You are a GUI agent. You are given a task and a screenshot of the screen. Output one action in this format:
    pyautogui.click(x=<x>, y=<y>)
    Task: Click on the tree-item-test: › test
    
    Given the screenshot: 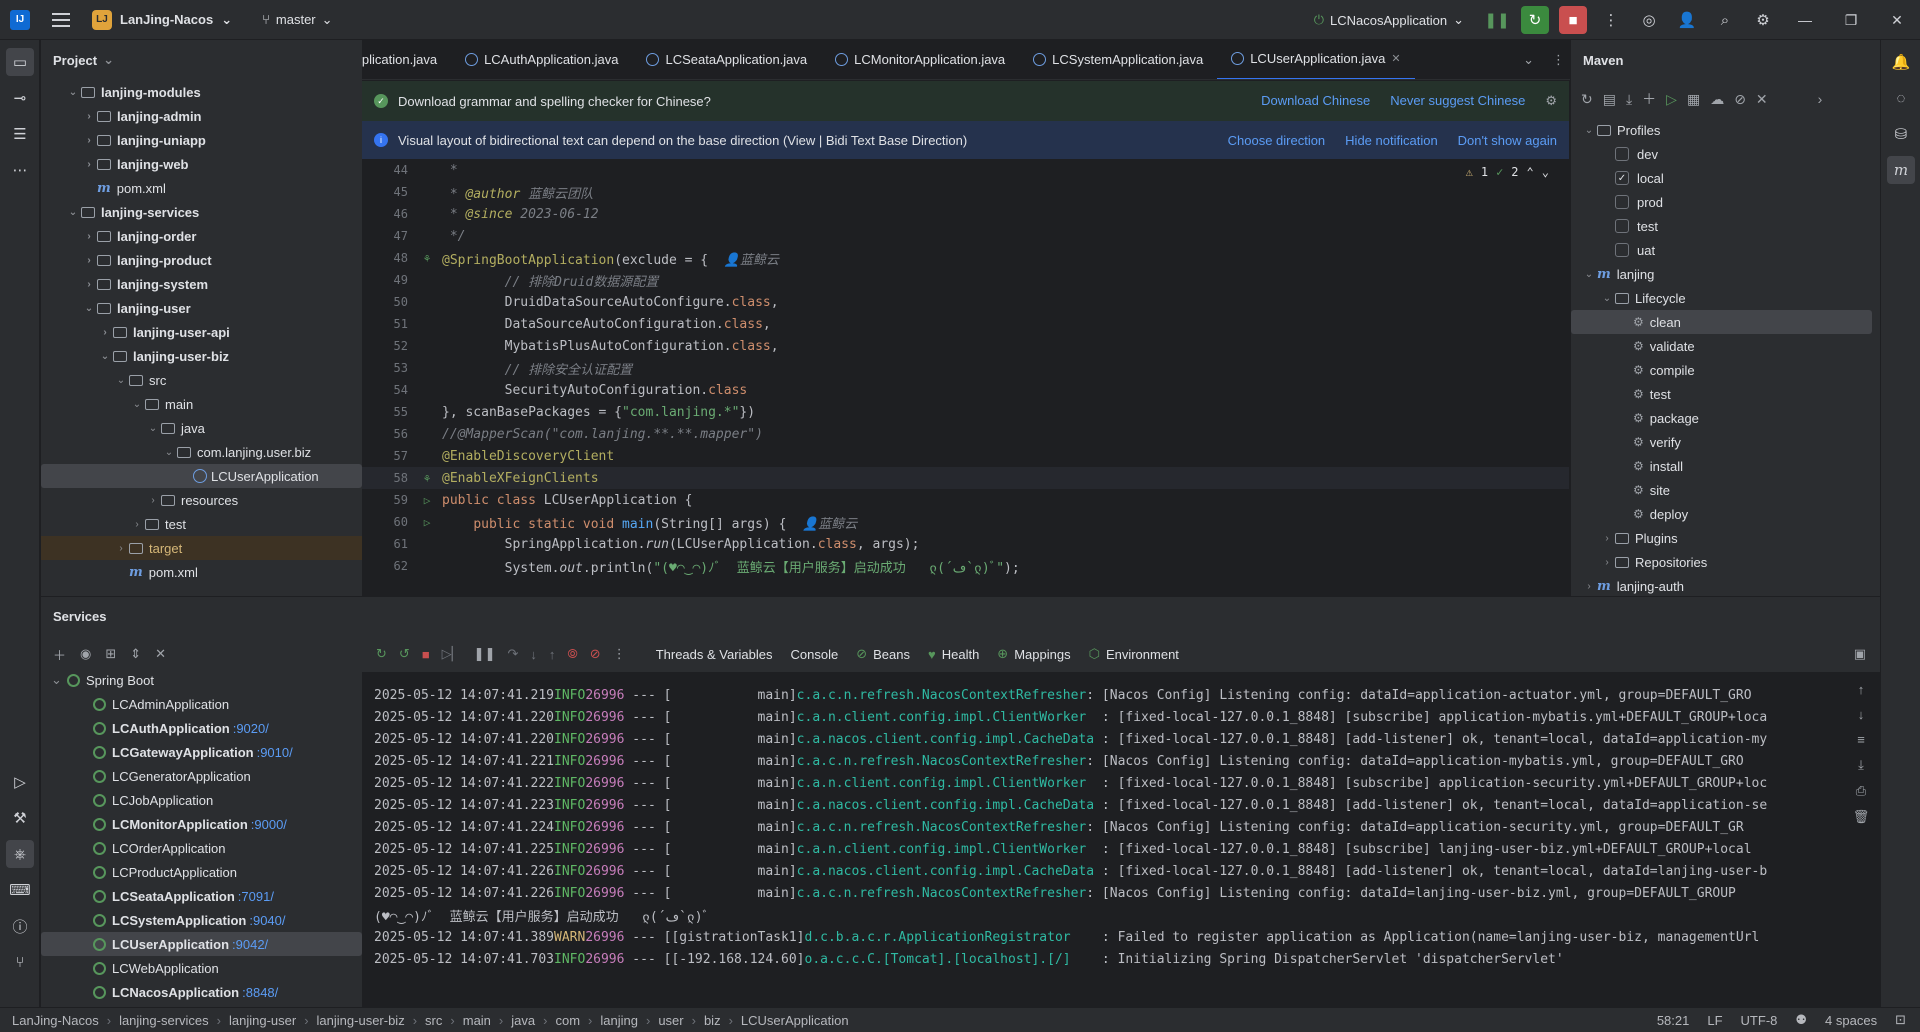 What is the action you would take?
    pyautogui.click(x=201, y=524)
    